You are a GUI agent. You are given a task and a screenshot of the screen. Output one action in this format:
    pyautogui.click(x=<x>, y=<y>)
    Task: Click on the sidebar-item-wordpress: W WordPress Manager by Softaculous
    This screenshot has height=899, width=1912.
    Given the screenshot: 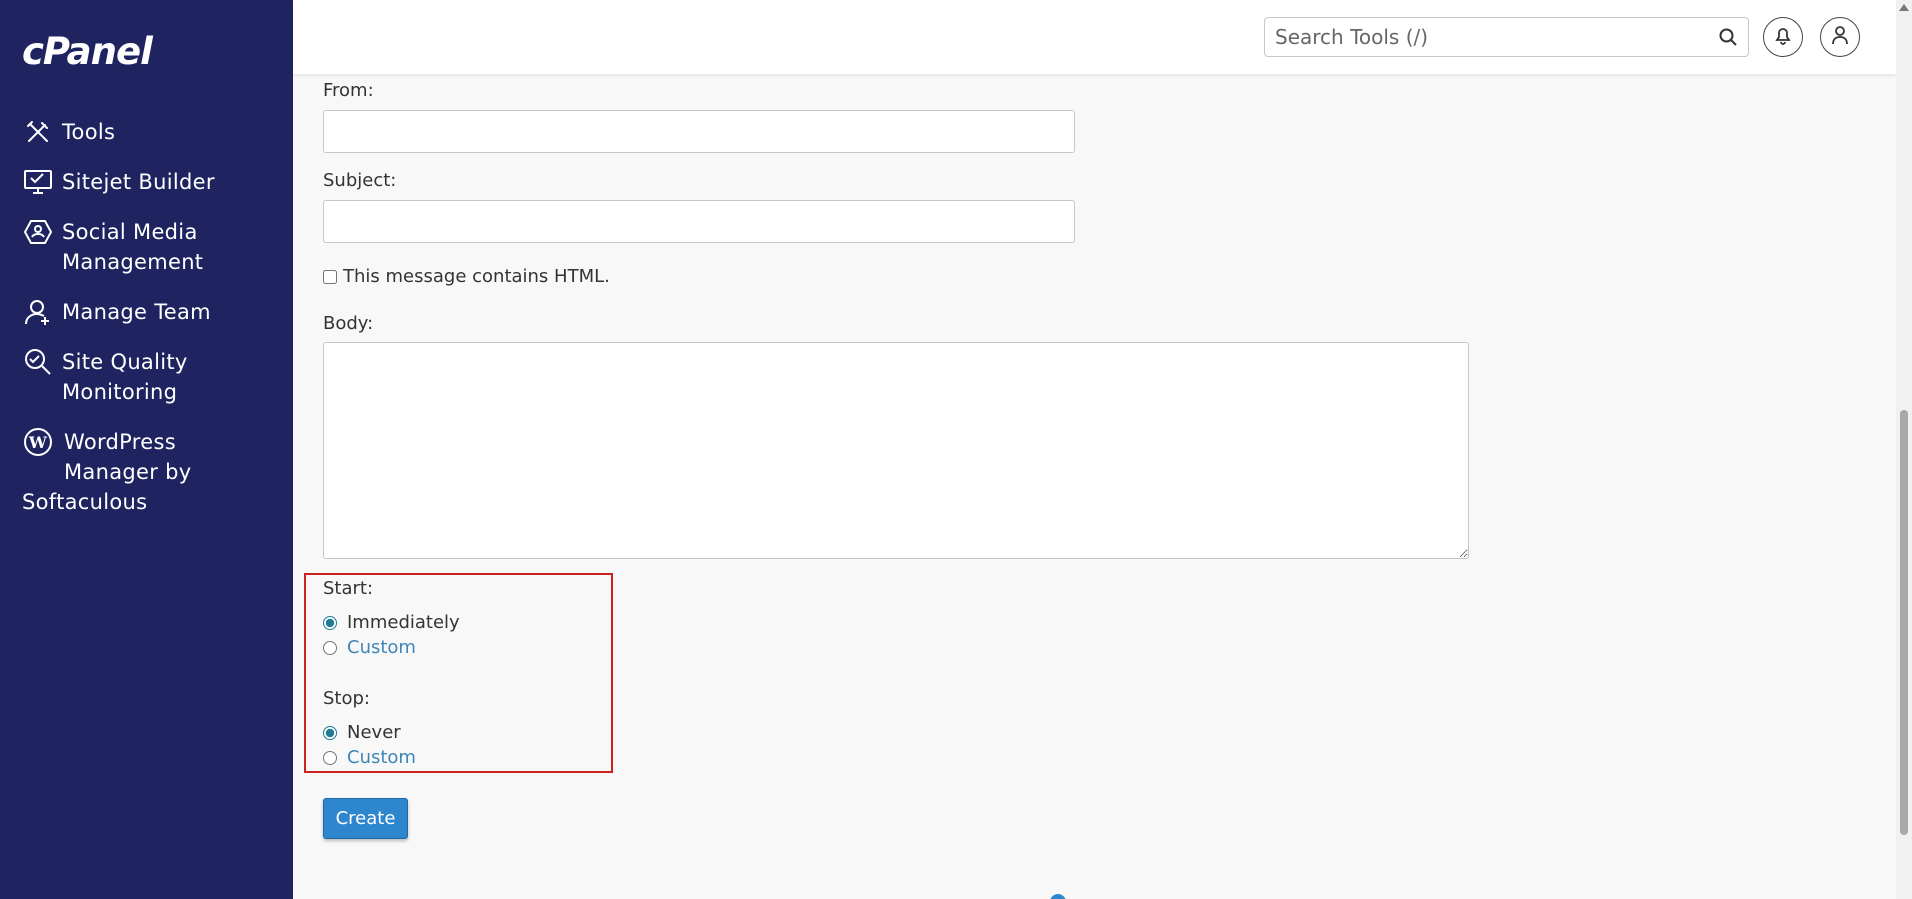 What is the action you would take?
    pyautogui.click(x=142, y=470)
    